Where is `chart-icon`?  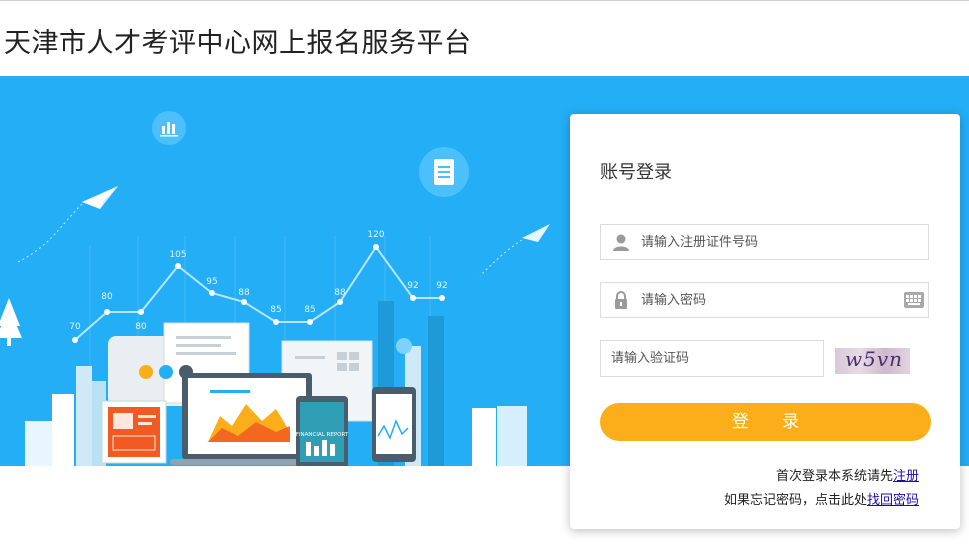 chart-icon is located at coordinates (169, 128).